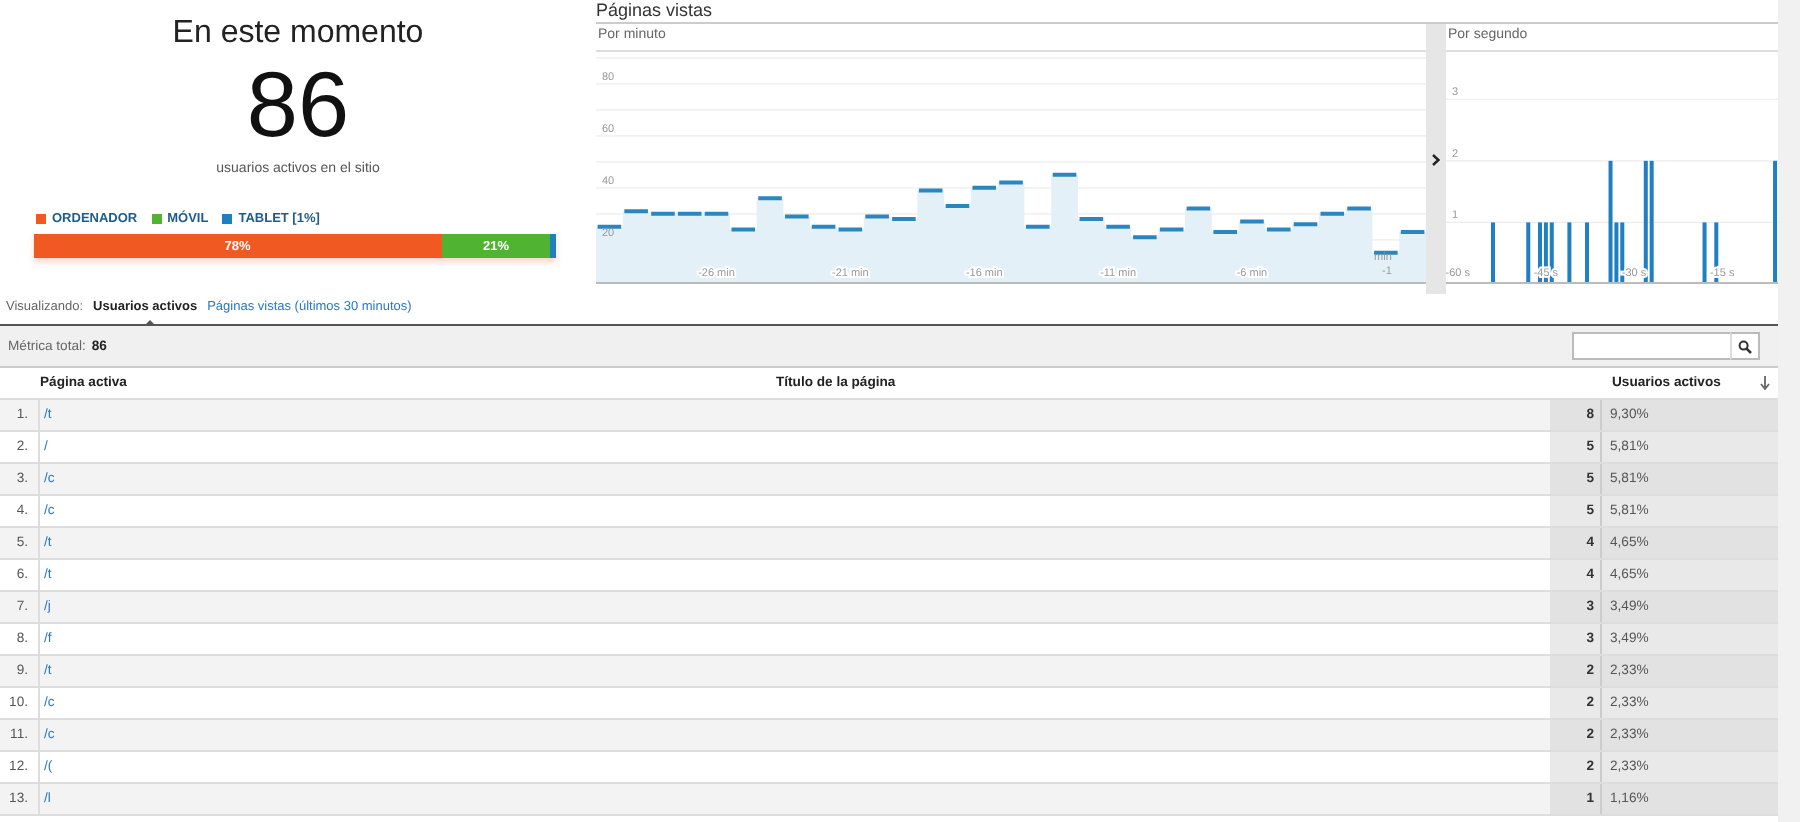  Describe the element at coordinates (1187, 12) in the screenshot. I see `section-title: Páginas vistas` at that location.